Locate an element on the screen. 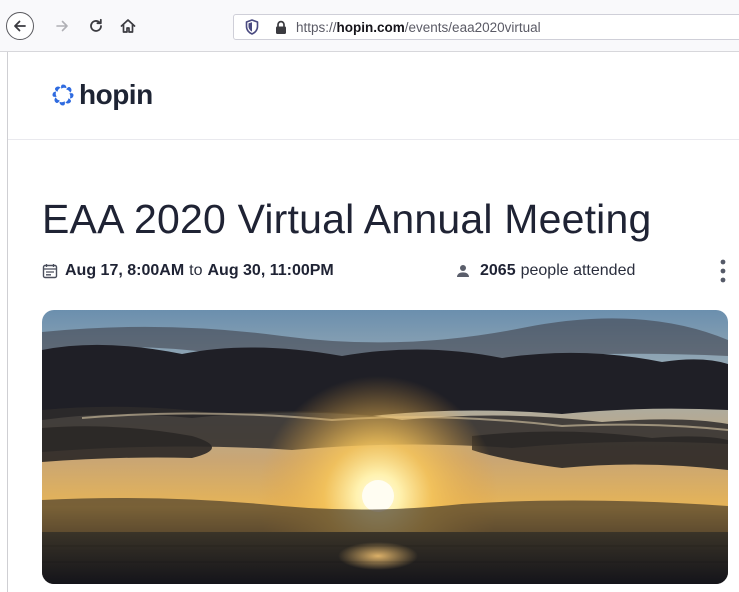 This screenshot has height=592, width=739. reload-button is located at coordinates (96, 26).